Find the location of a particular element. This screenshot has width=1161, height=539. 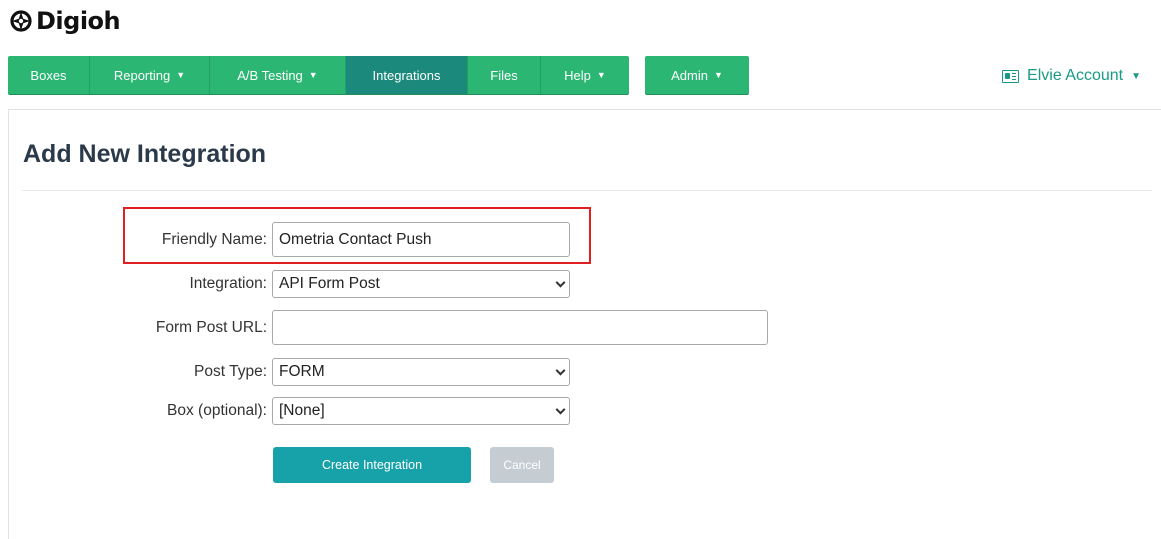

box-select: [None] is located at coordinates (421, 411).